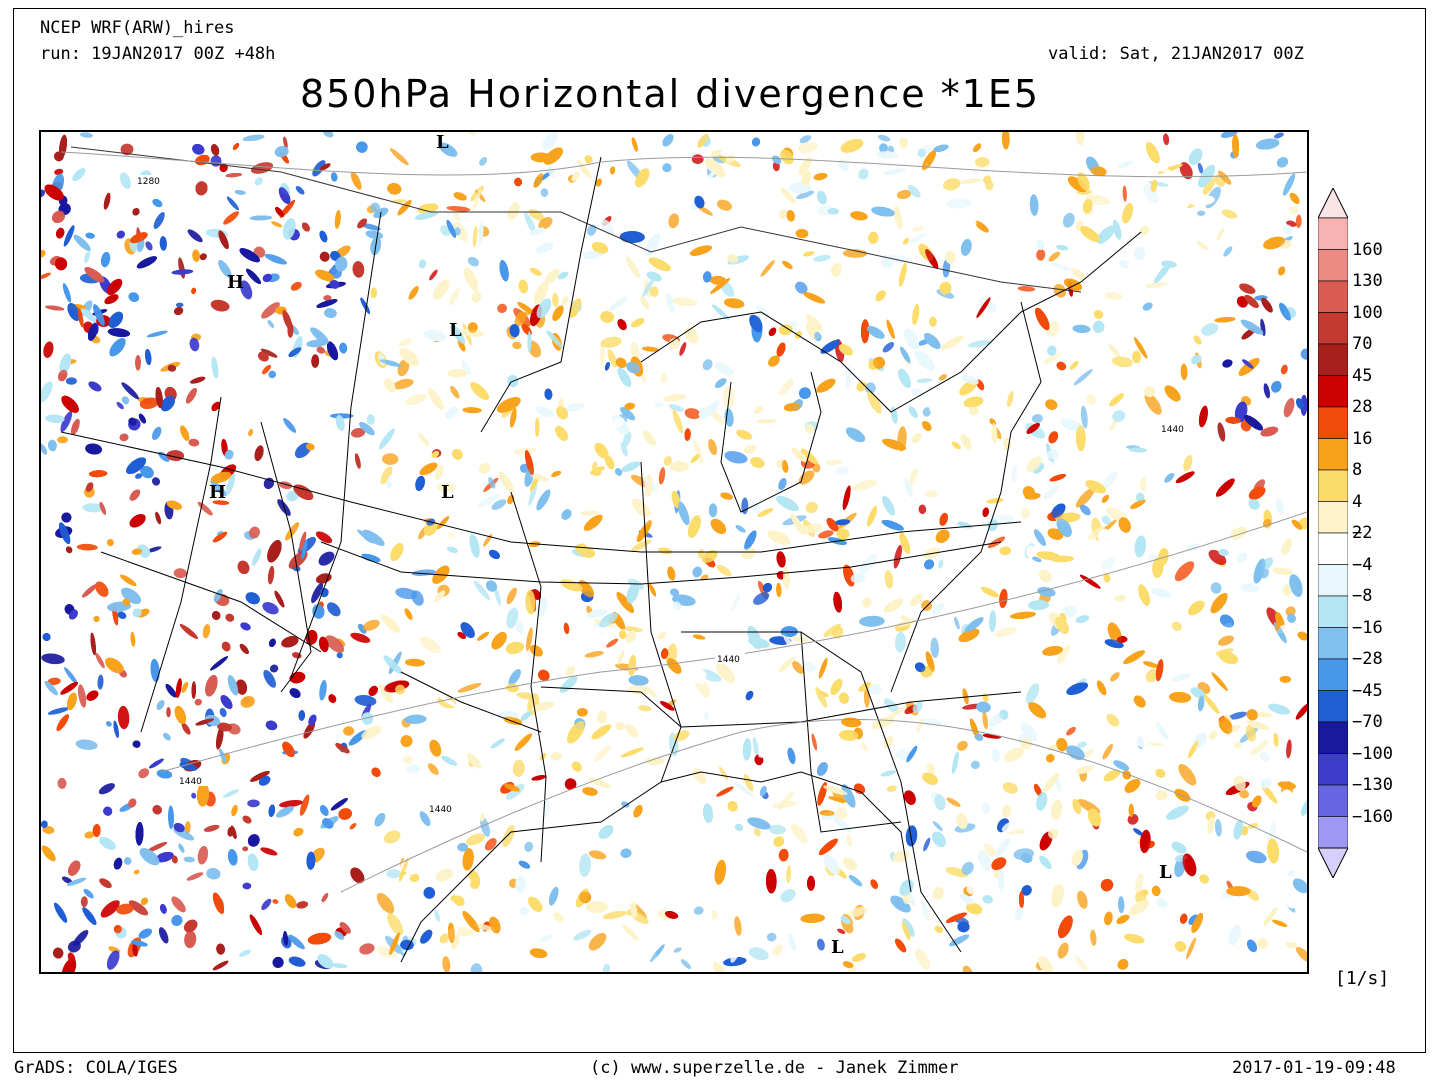 The image size is (1440, 1080). Describe the element at coordinates (670, 94) in the screenshot. I see `map-title: 850hPa Horizontal divergence *1E5` at that location.